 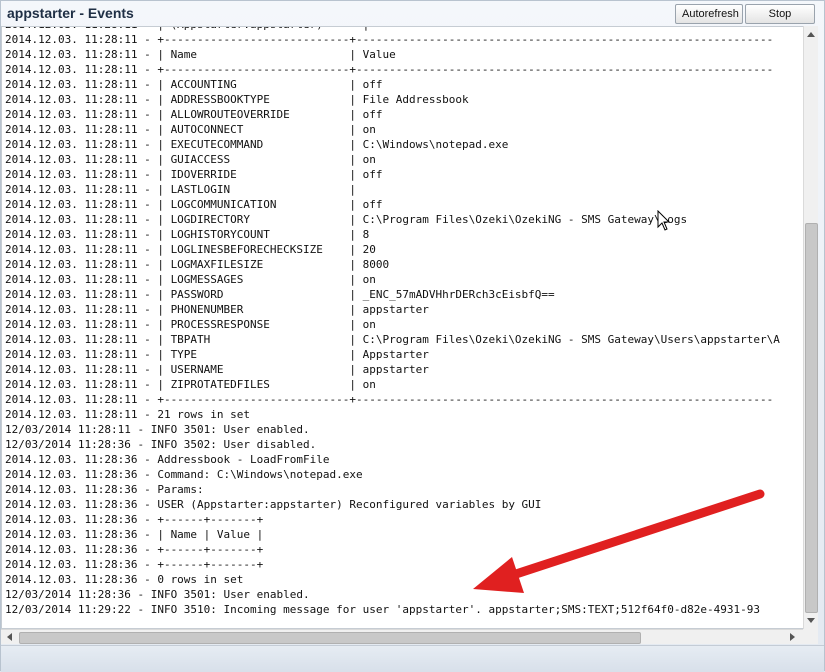 I want to click on log-line: 2014.12.03. 11:28:11 - | GUIACCESS | on, so click(x=190, y=159).